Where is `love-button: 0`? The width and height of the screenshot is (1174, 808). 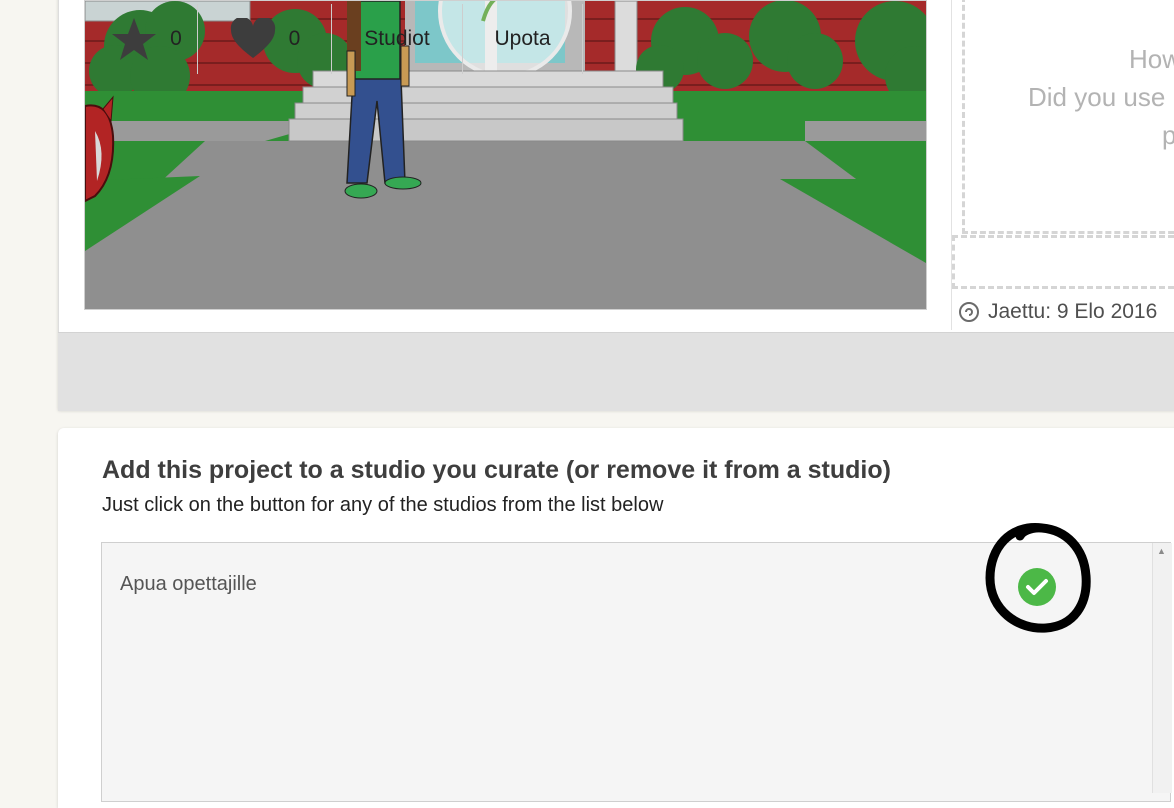
love-button: 0 is located at coordinates (265, 39).